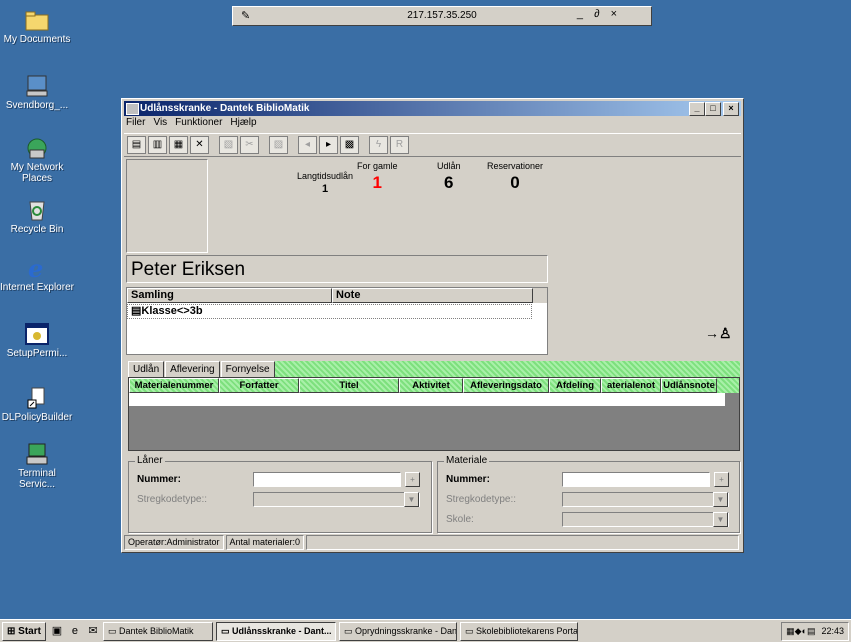 This screenshot has width=851, height=642. I want to click on tab-fornyelse: Fornyelse, so click(247, 369).